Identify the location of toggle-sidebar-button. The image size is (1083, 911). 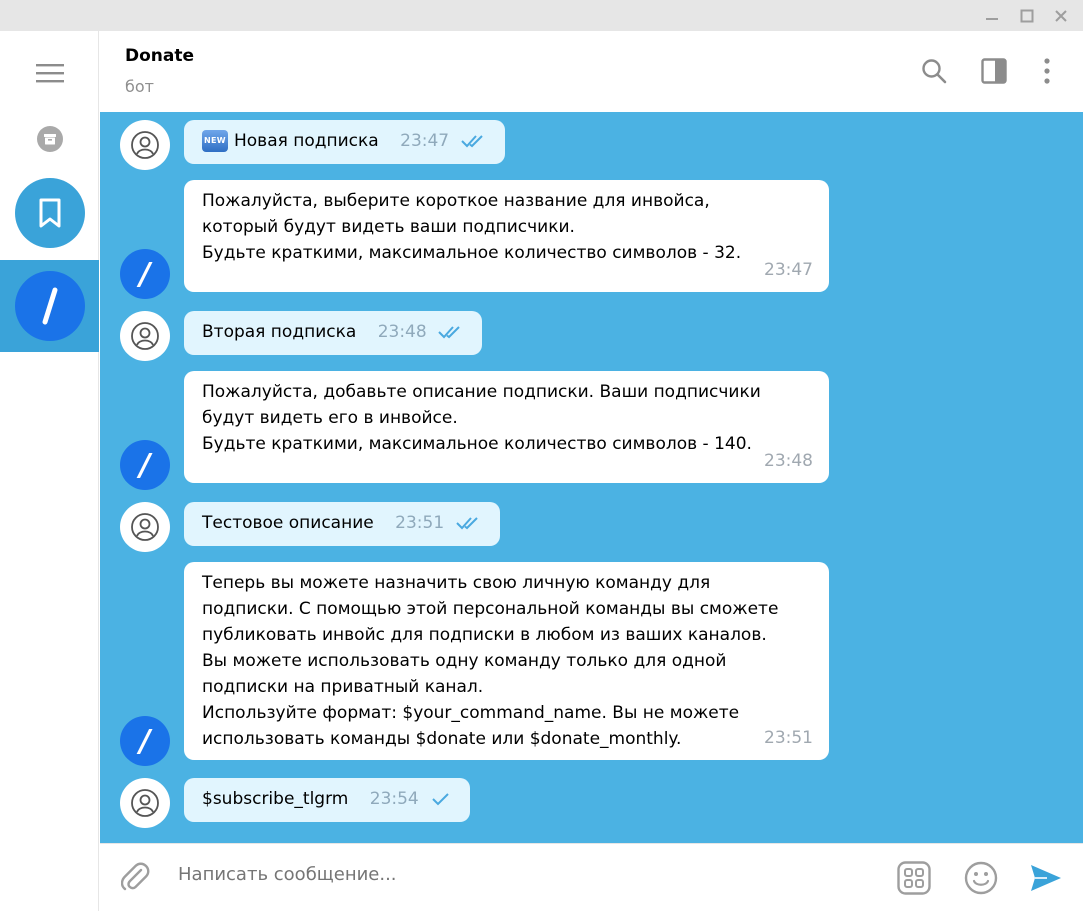
(994, 71).